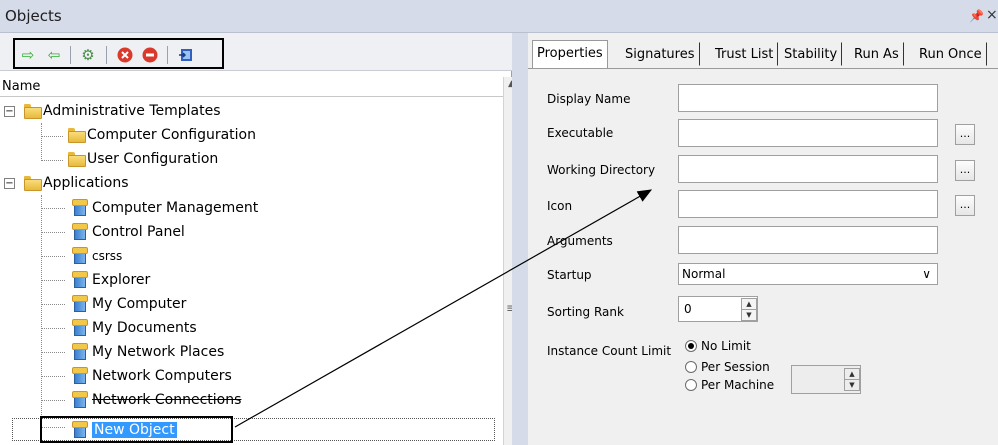 Image resolution: width=998 pixels, height=445 pixels. Describe the element at coordinates (150, 55) in the screenshot. I see `remove-icon` at that location.